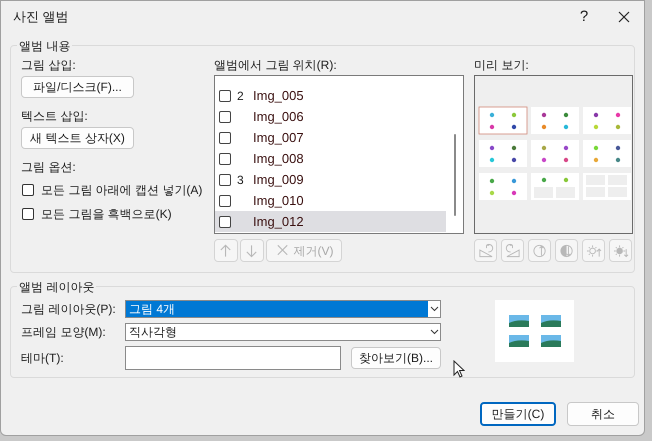 The width and height of the screenshot is (652, 441). Describe the element at coordinates (233, 358) in the screenshot. I see `theme-field` at that location.